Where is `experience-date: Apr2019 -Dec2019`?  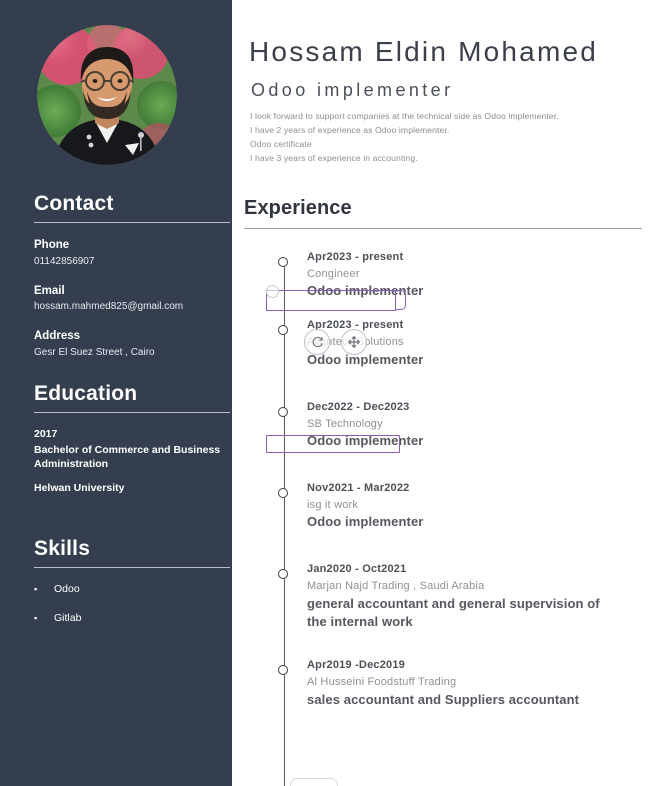 experience-date: Apr2019 -Dec2019 is located at coordinates (356, 665).